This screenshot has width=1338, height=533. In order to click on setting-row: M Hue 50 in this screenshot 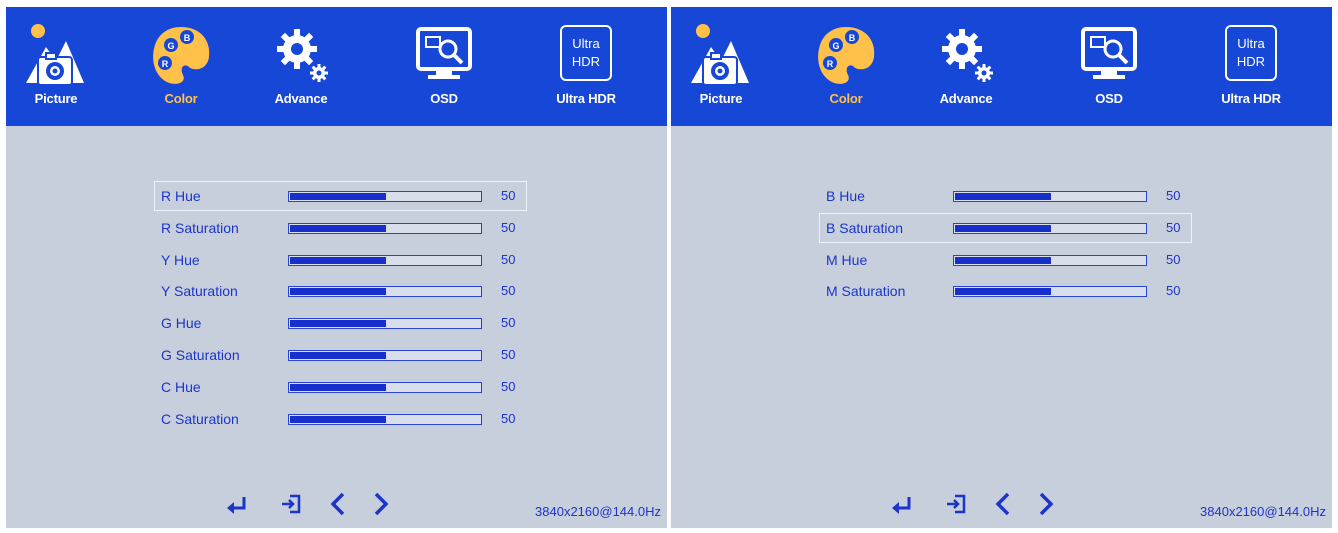, I will do `click(1005, 260)`.